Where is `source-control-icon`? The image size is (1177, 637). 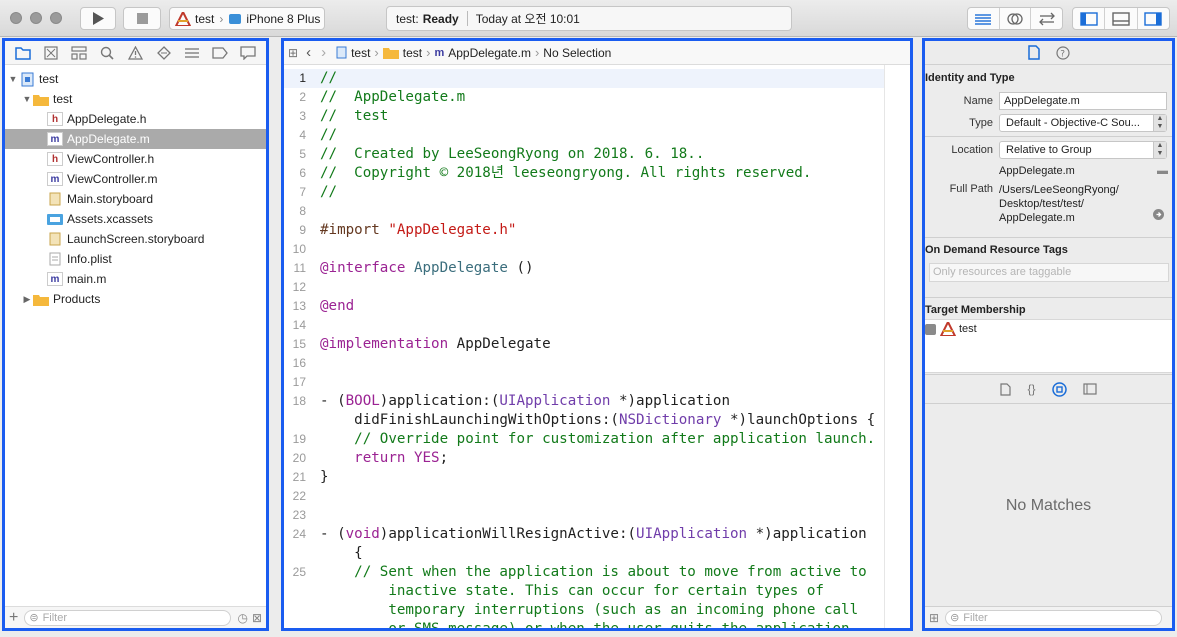
source-control-icon is located at coordinates (51, 53).